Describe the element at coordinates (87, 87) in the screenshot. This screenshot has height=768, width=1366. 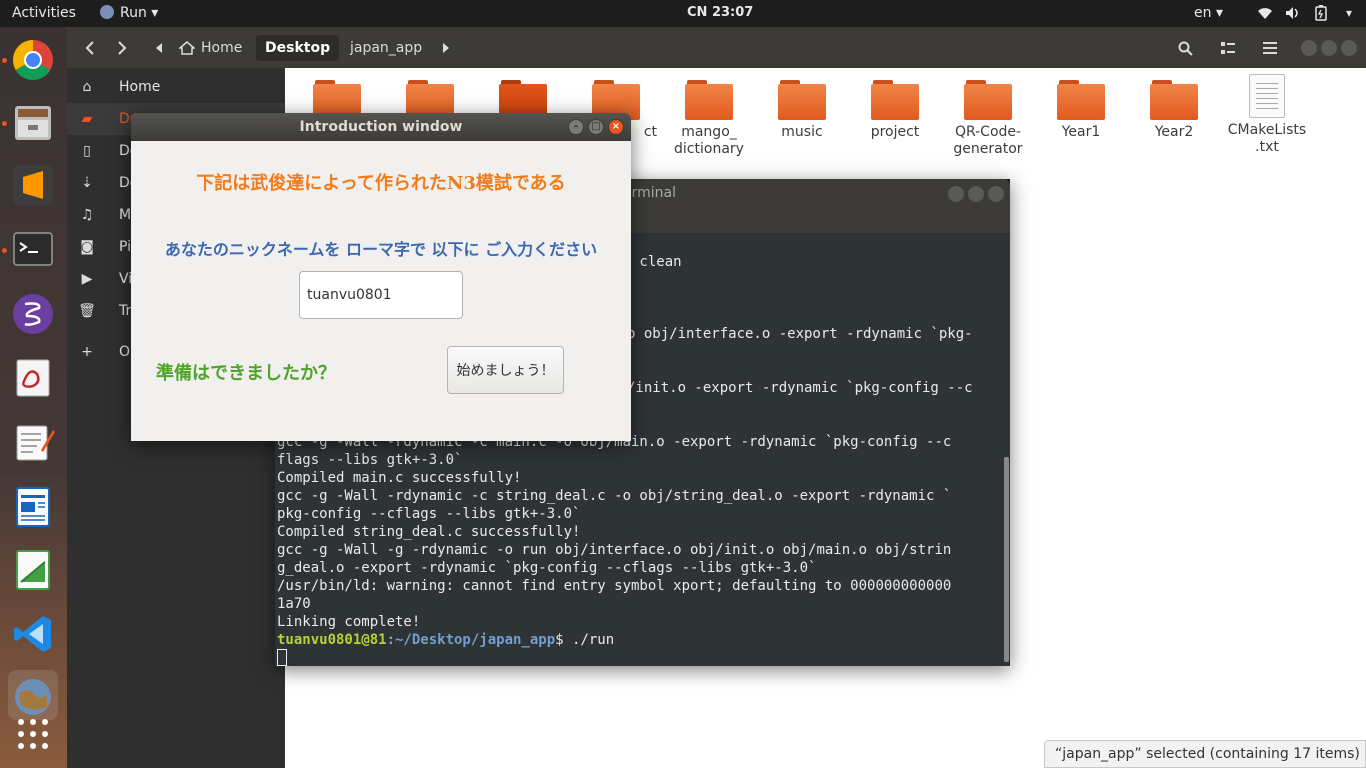
I see `home-icon: ⌂` at that location.